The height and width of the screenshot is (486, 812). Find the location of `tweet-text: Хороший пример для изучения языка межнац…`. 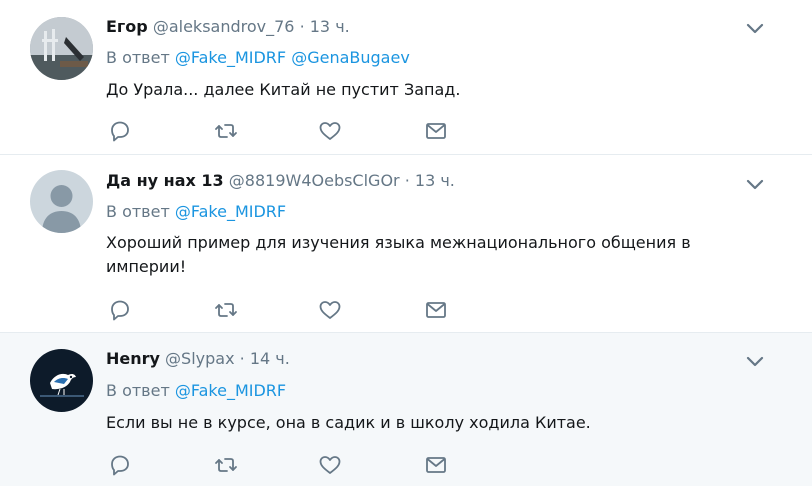

tweet-text: Хороший пример для изучения языка межнац… is located at coordinates (398, 254).